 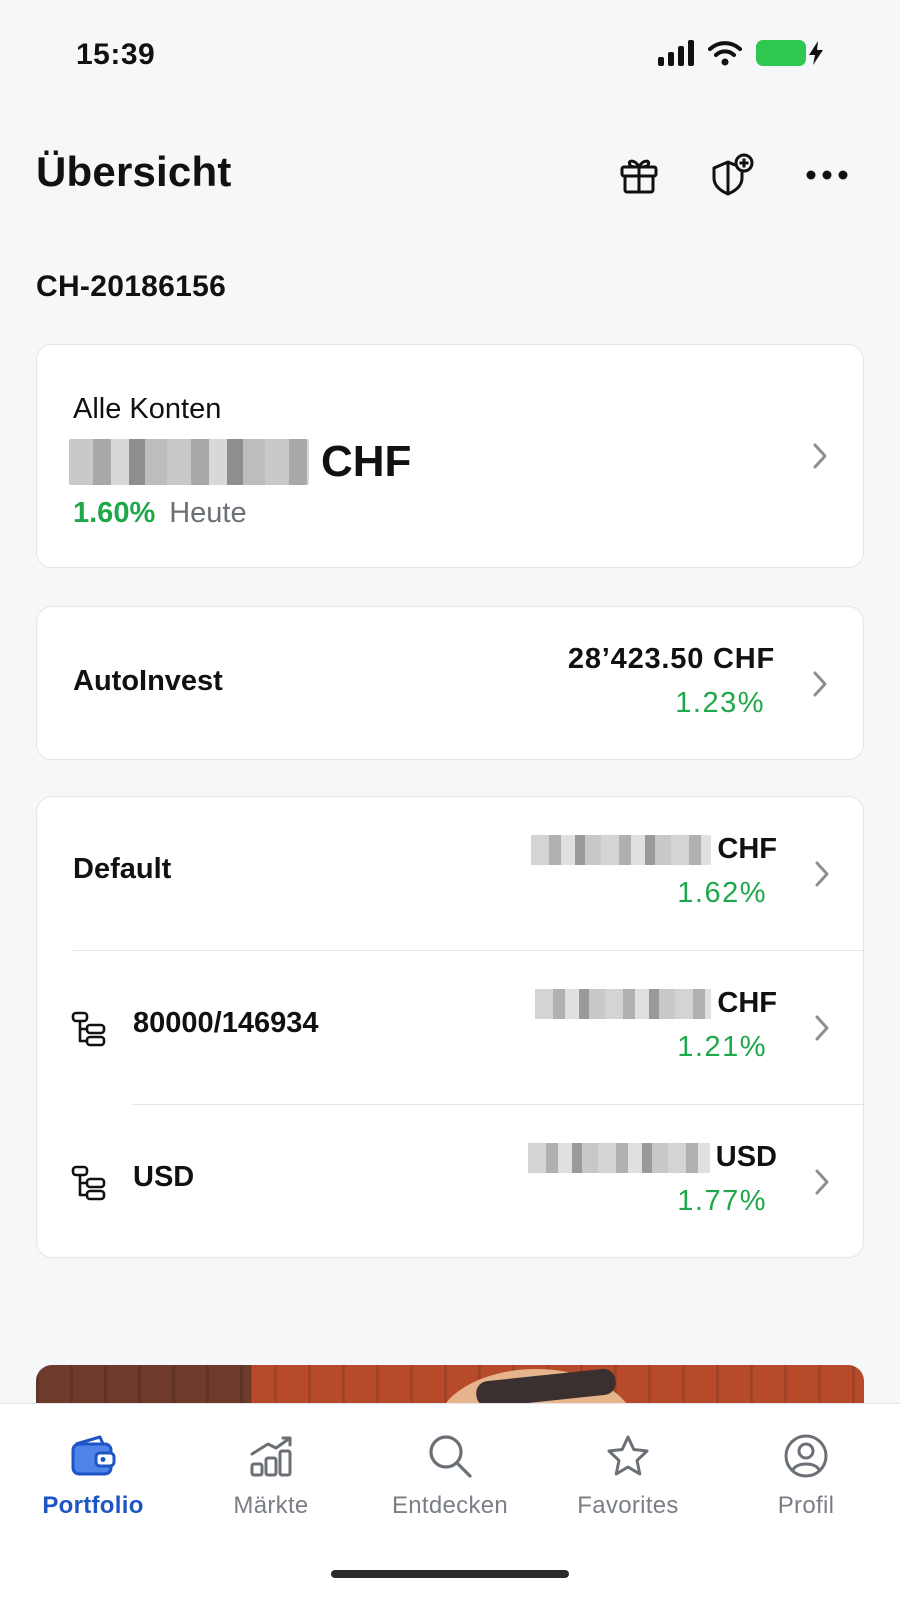 I want to click on account-change: 1.62%, so click(x=722, y=893).